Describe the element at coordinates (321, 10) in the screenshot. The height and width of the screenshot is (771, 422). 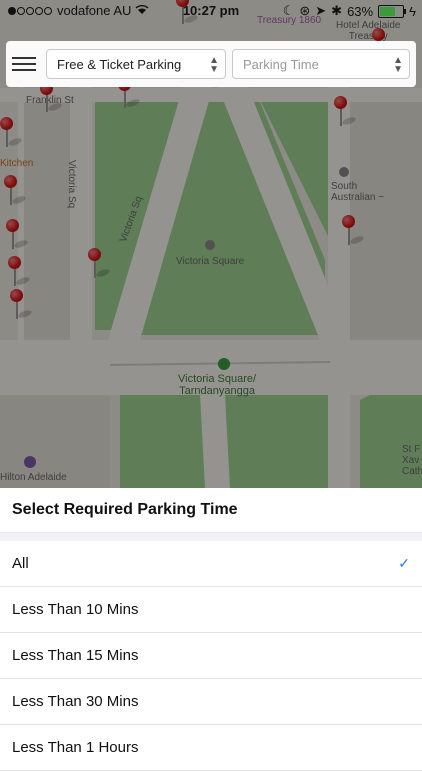
I see `location-arrow-icon: ➤` at that location.